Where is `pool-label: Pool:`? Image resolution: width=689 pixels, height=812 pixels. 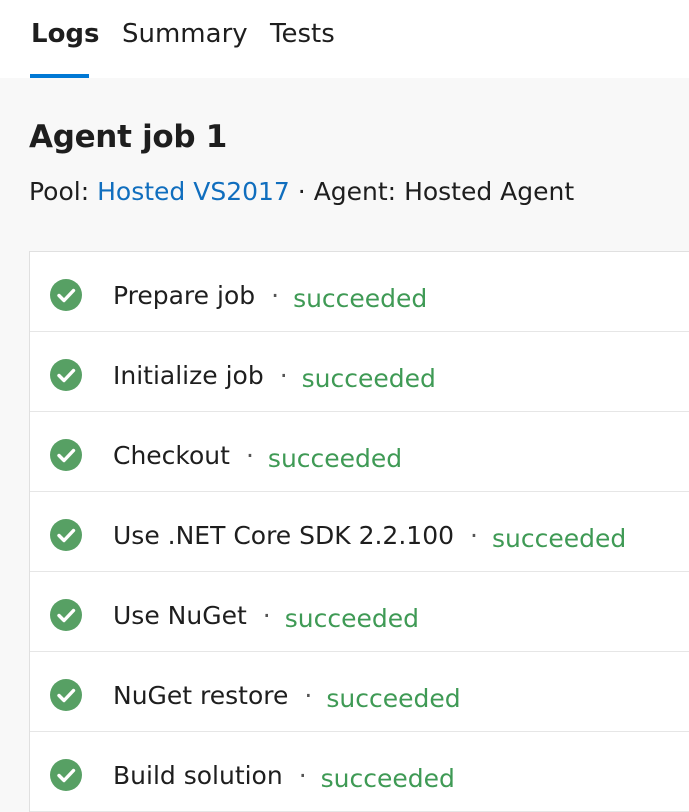 pool-label: Pool: is located at coordinates (59, 191).